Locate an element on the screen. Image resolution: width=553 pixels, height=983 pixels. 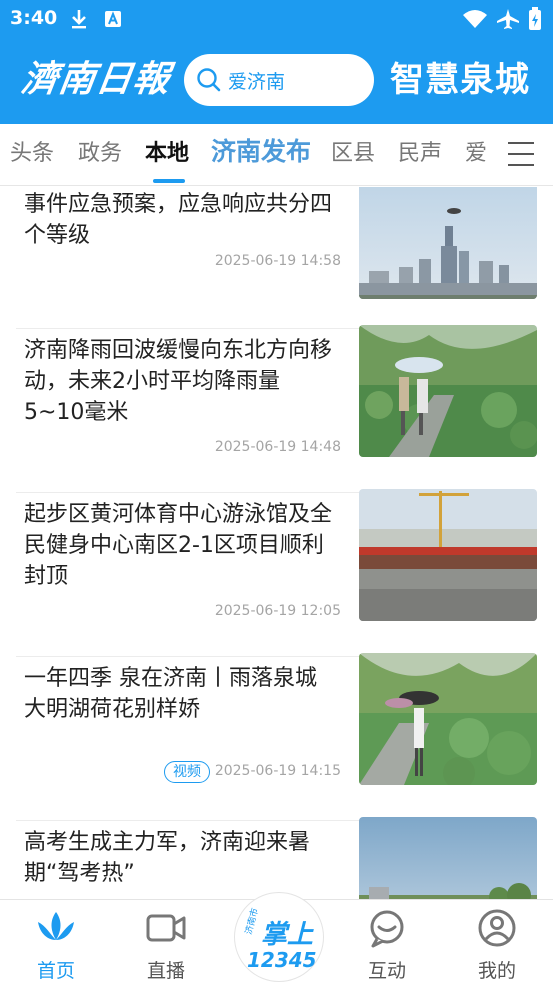
news-item: 高考生成主力军，济南迎来暑期“驾考热” is located at coordinates (276, 858).